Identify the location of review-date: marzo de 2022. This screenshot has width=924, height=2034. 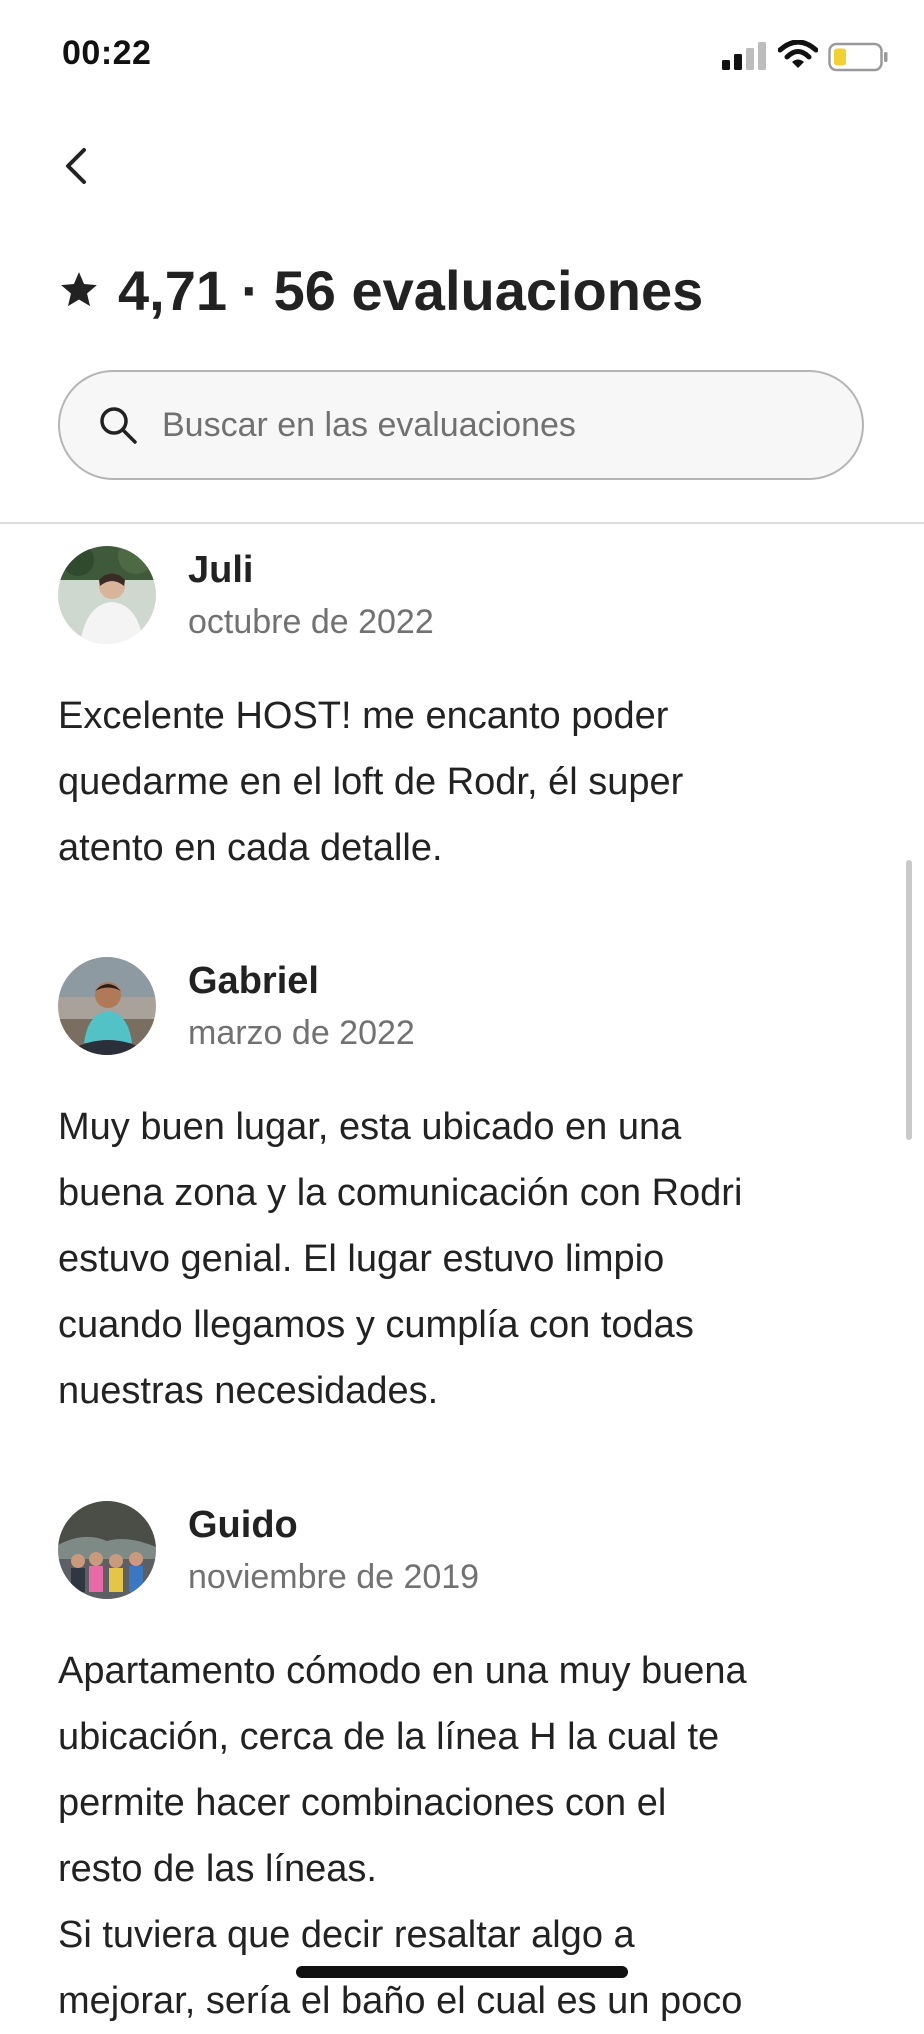
(301, 1033).